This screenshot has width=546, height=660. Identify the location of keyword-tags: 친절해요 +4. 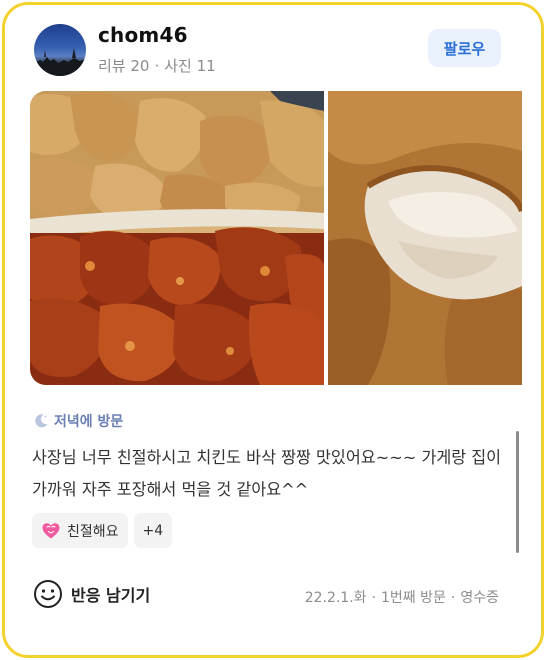
(102, 530).